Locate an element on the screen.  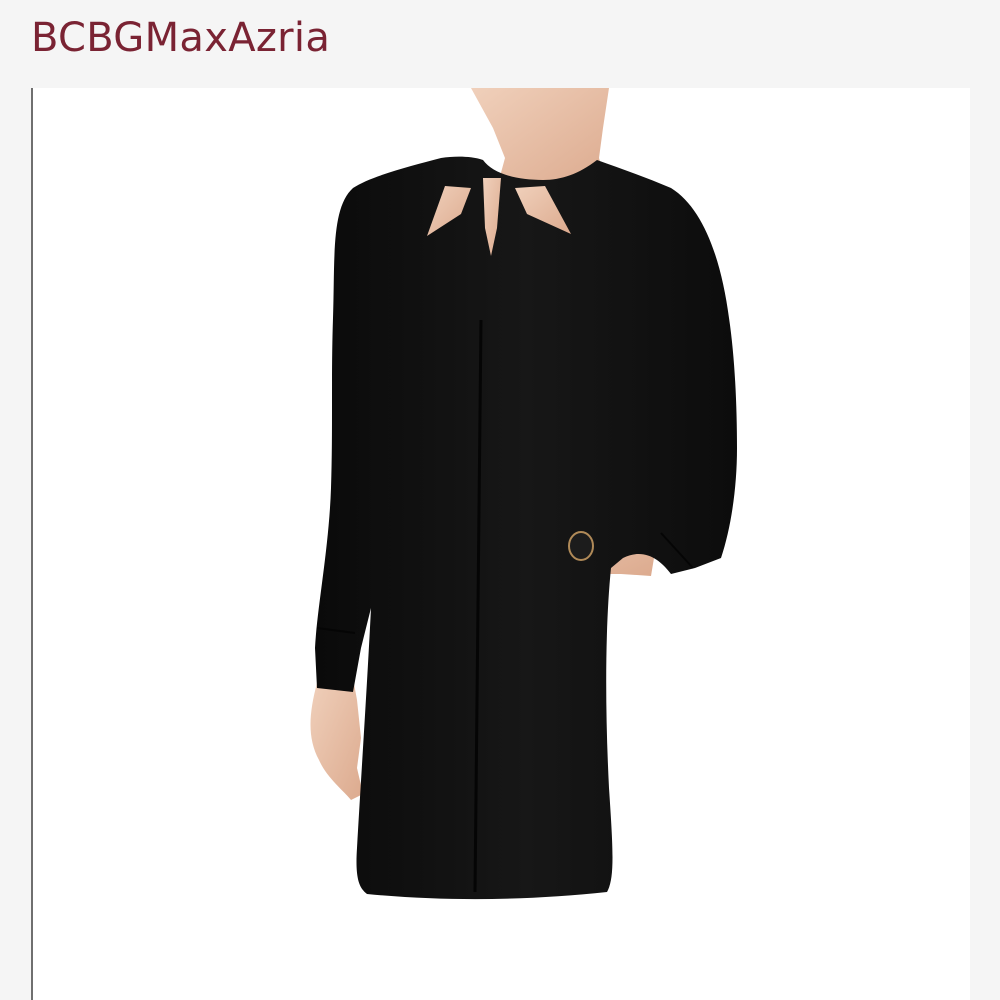
brand-name: BCBGMaxAzria is located at coordinates (180, 38).